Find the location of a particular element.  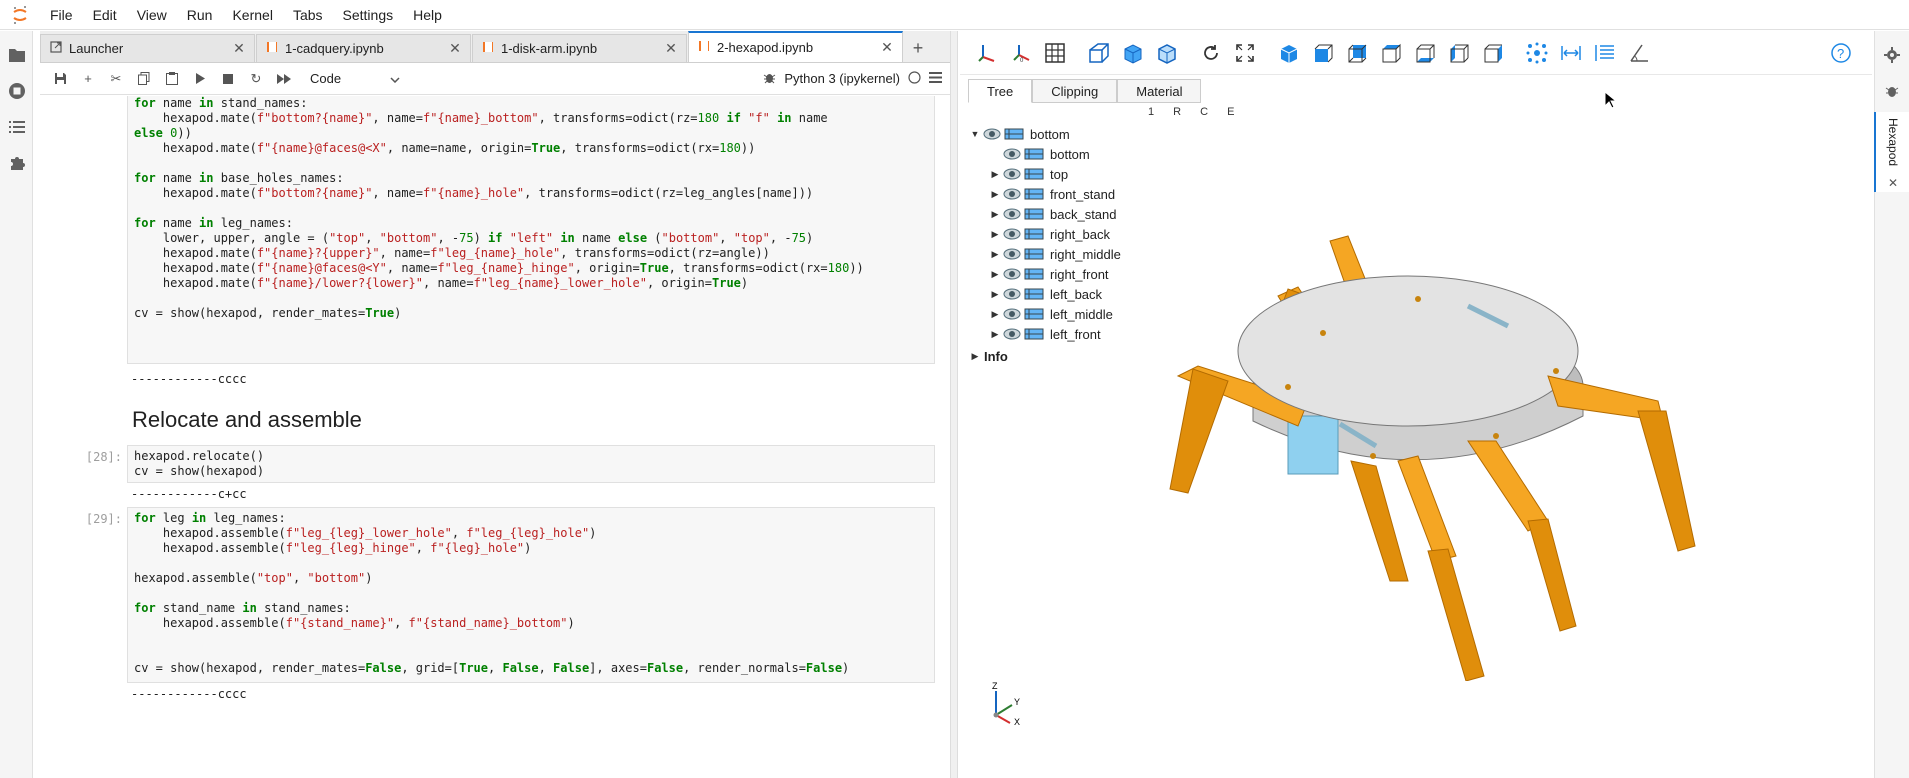

hexapod-side-tab: Hexapod ✕ is located at coordinates (1891, 152).